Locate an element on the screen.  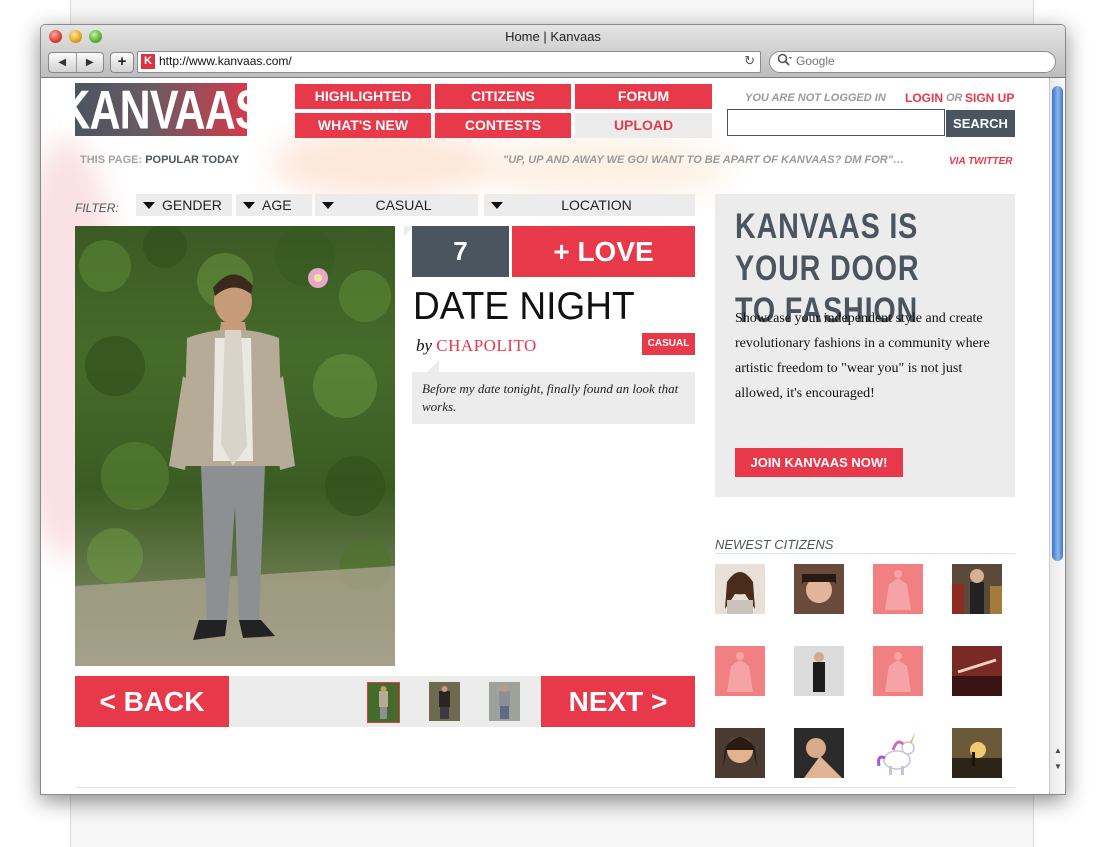
look-byline: by CHAPOLITO is located at coordinates (476, 346).